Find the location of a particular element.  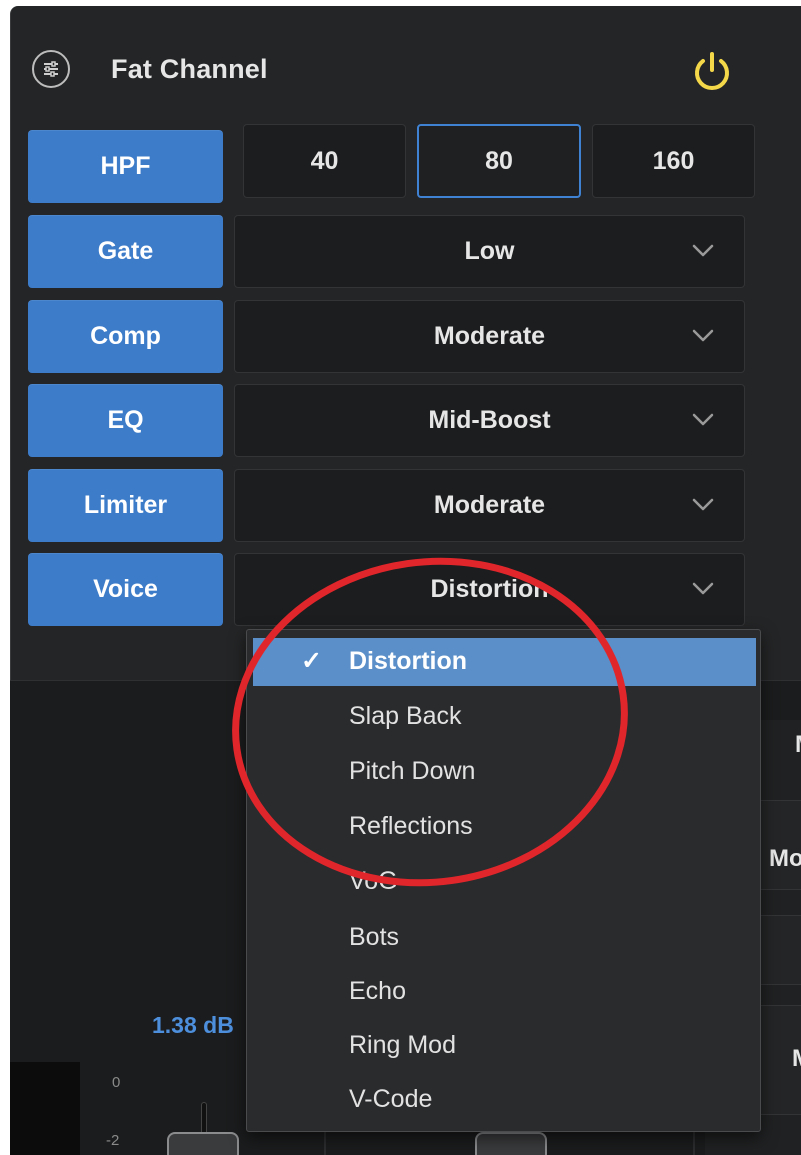

menu-item-pitch-down: Pitch Down is located at coordinates (504, 772).